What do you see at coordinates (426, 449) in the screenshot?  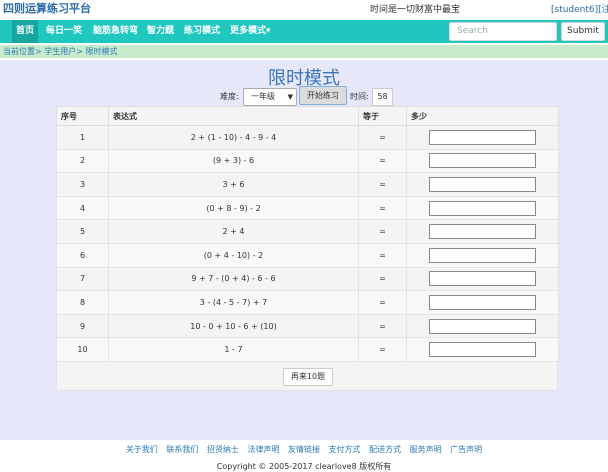 I see `footer-link-service: 服务声明` at bounding box center [426, 449].